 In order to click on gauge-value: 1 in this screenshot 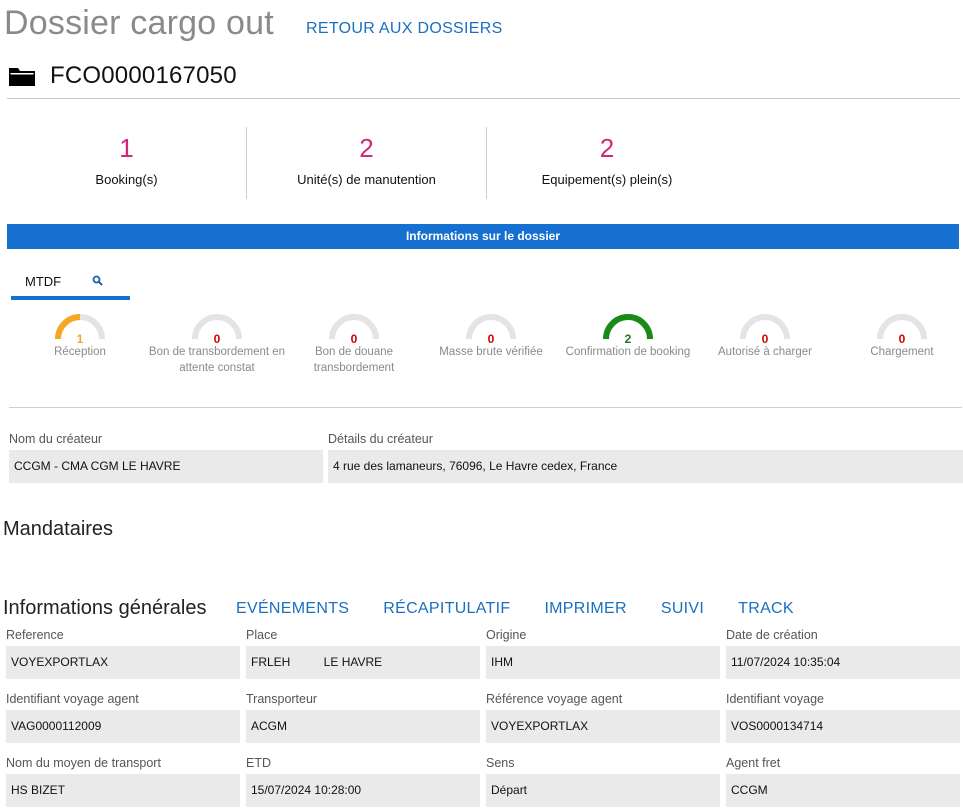, I will do `click(80, 339)`.